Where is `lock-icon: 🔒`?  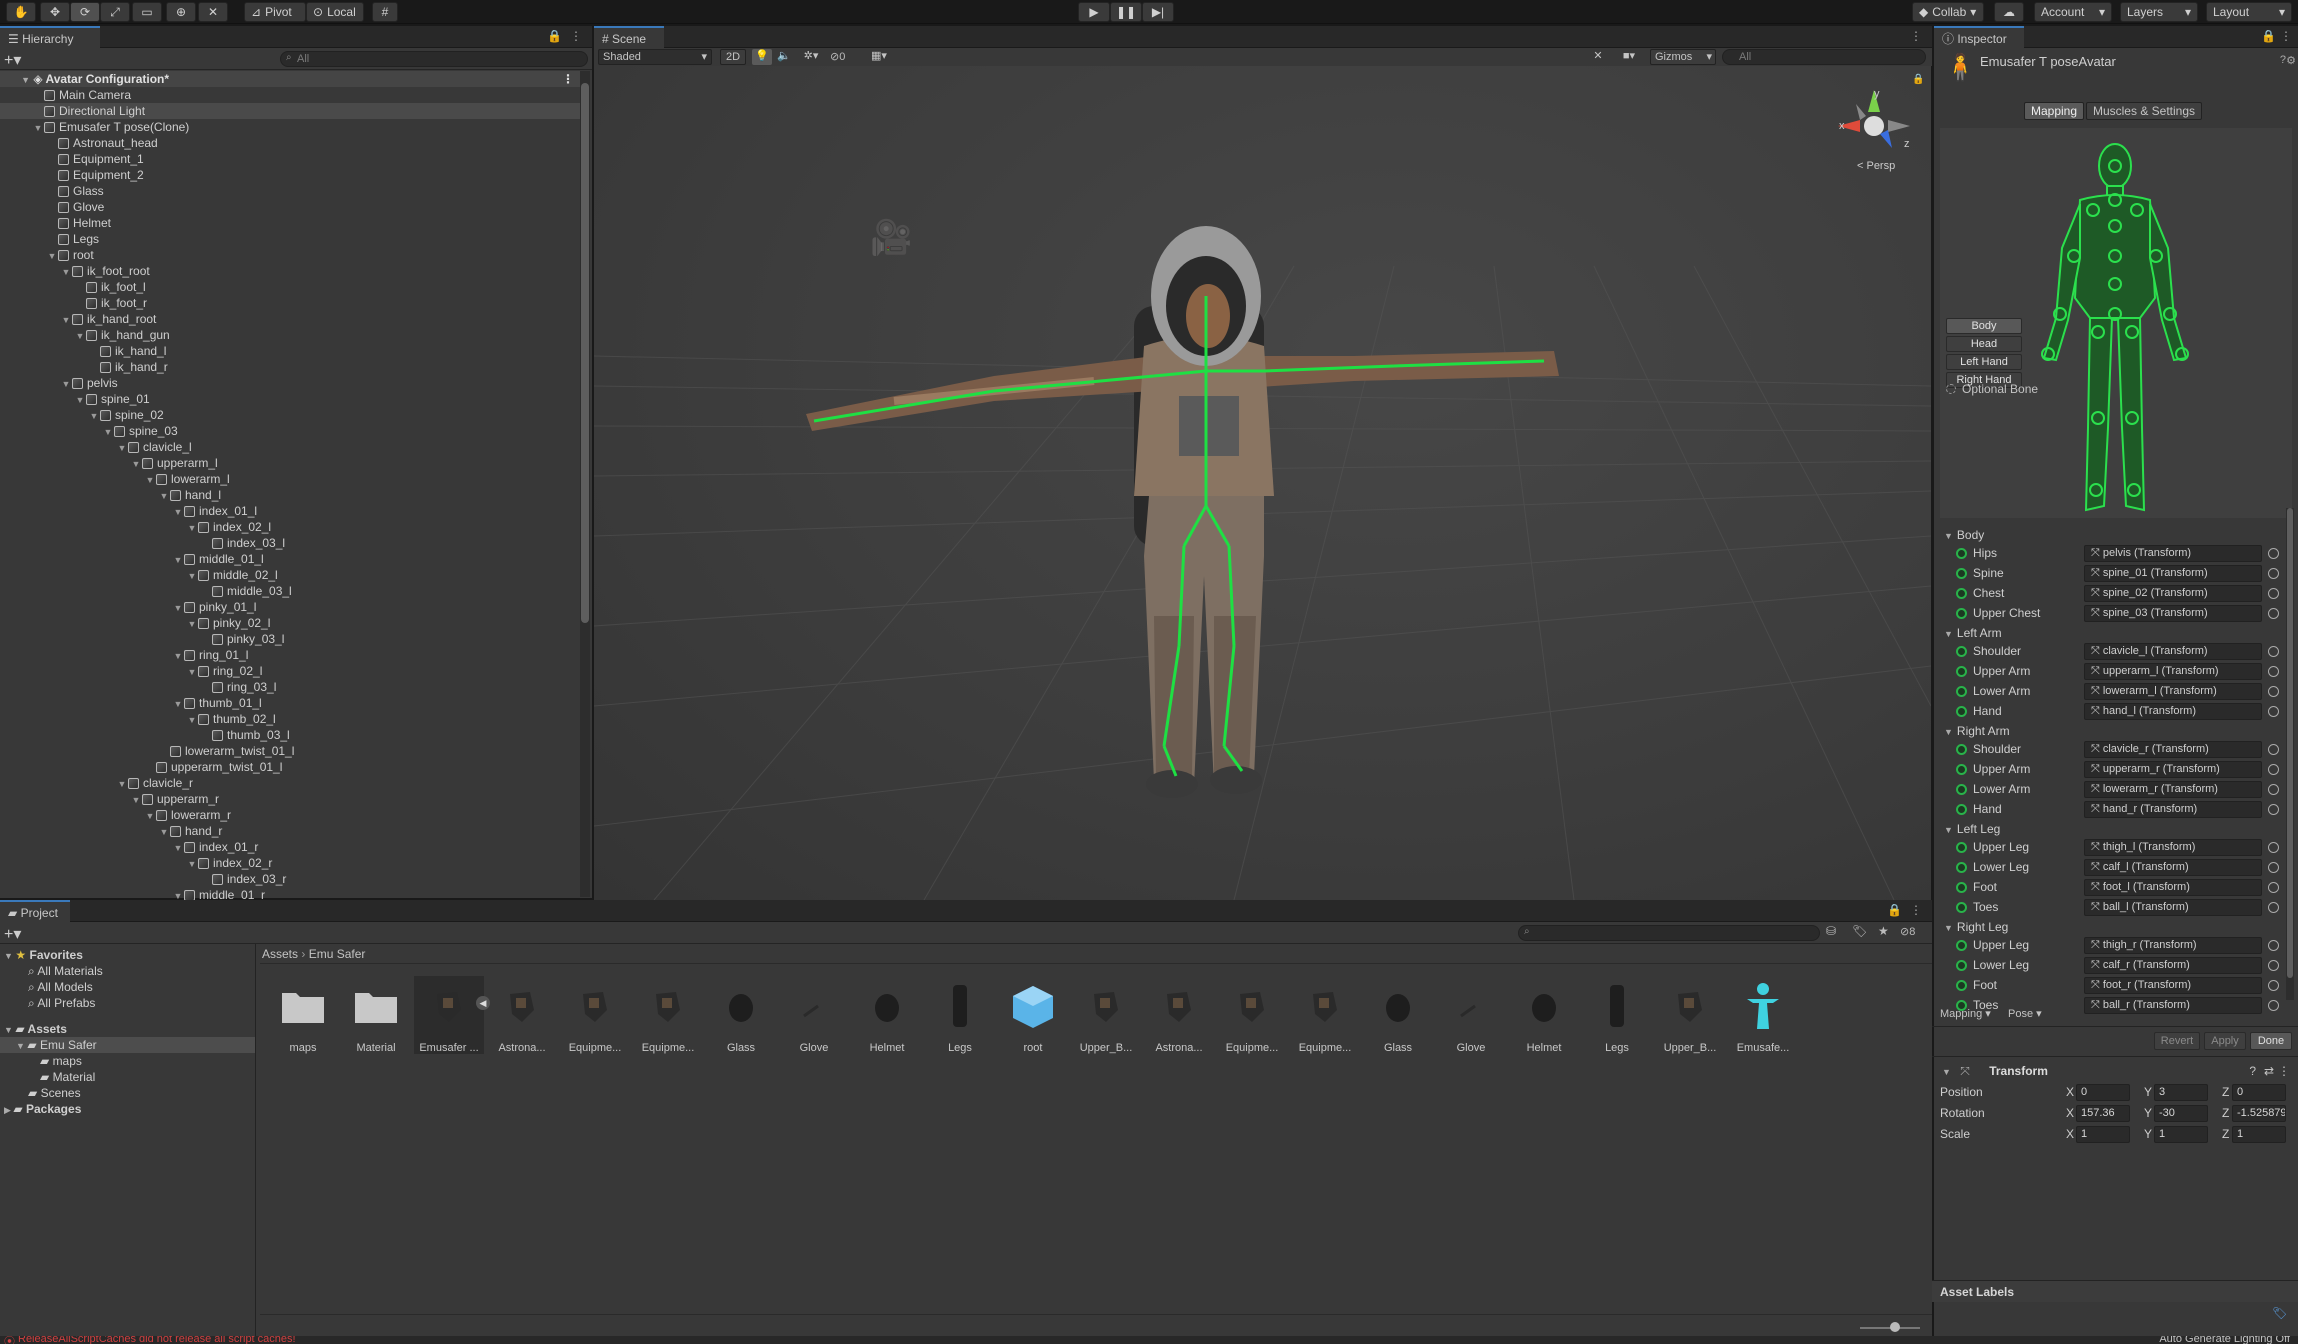 lock-icon: 🔒 is located at coordinates (2268, 36).